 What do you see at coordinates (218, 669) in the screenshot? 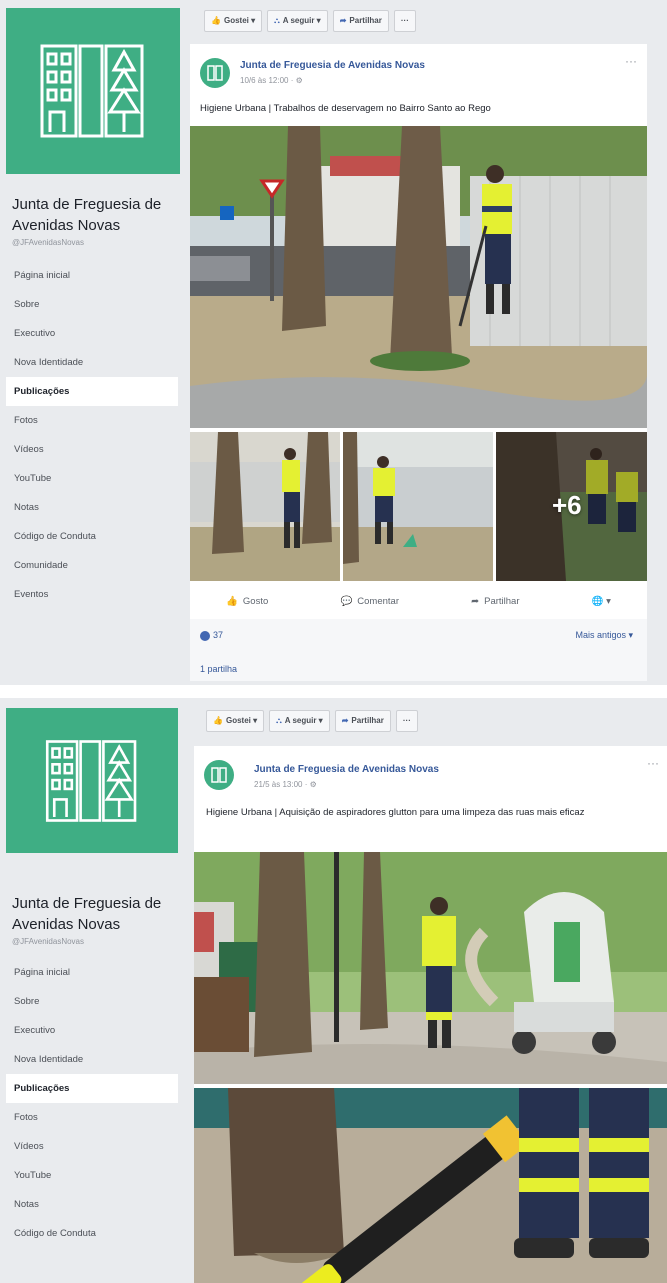
I see `shares-count: 1 partilha` at bounding box center [218, 669].